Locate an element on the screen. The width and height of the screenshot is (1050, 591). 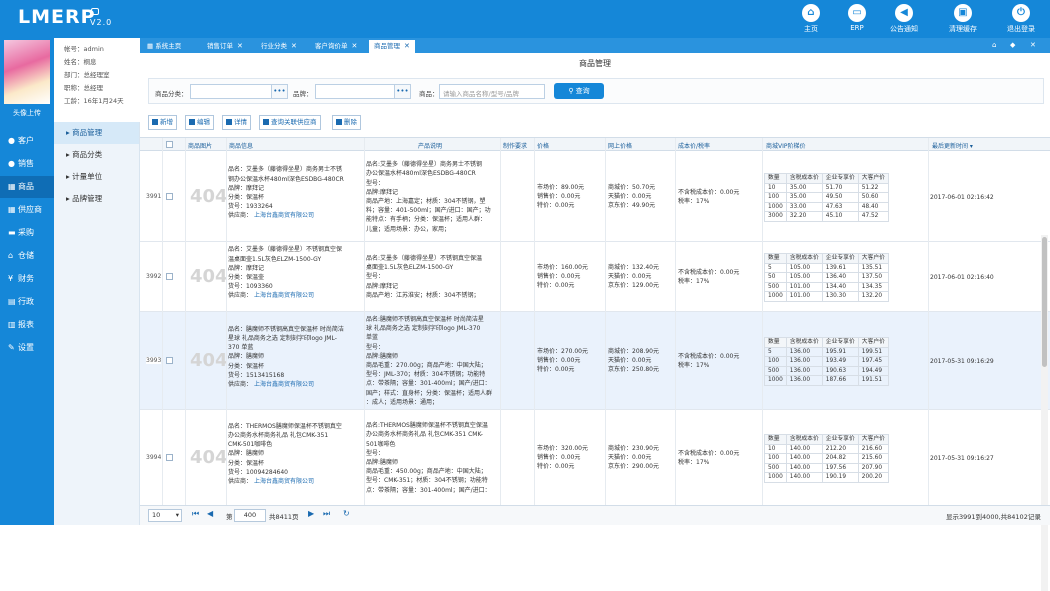
row-number: 3992 is located at coordinates (154, 276).